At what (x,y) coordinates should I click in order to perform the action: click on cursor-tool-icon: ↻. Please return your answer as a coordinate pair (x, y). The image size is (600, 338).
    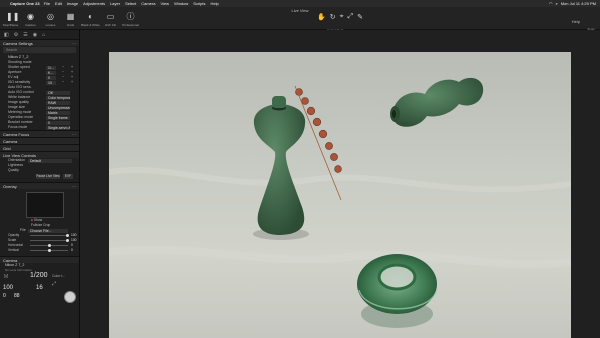
    Looking at the image, I should click on (333, 17).